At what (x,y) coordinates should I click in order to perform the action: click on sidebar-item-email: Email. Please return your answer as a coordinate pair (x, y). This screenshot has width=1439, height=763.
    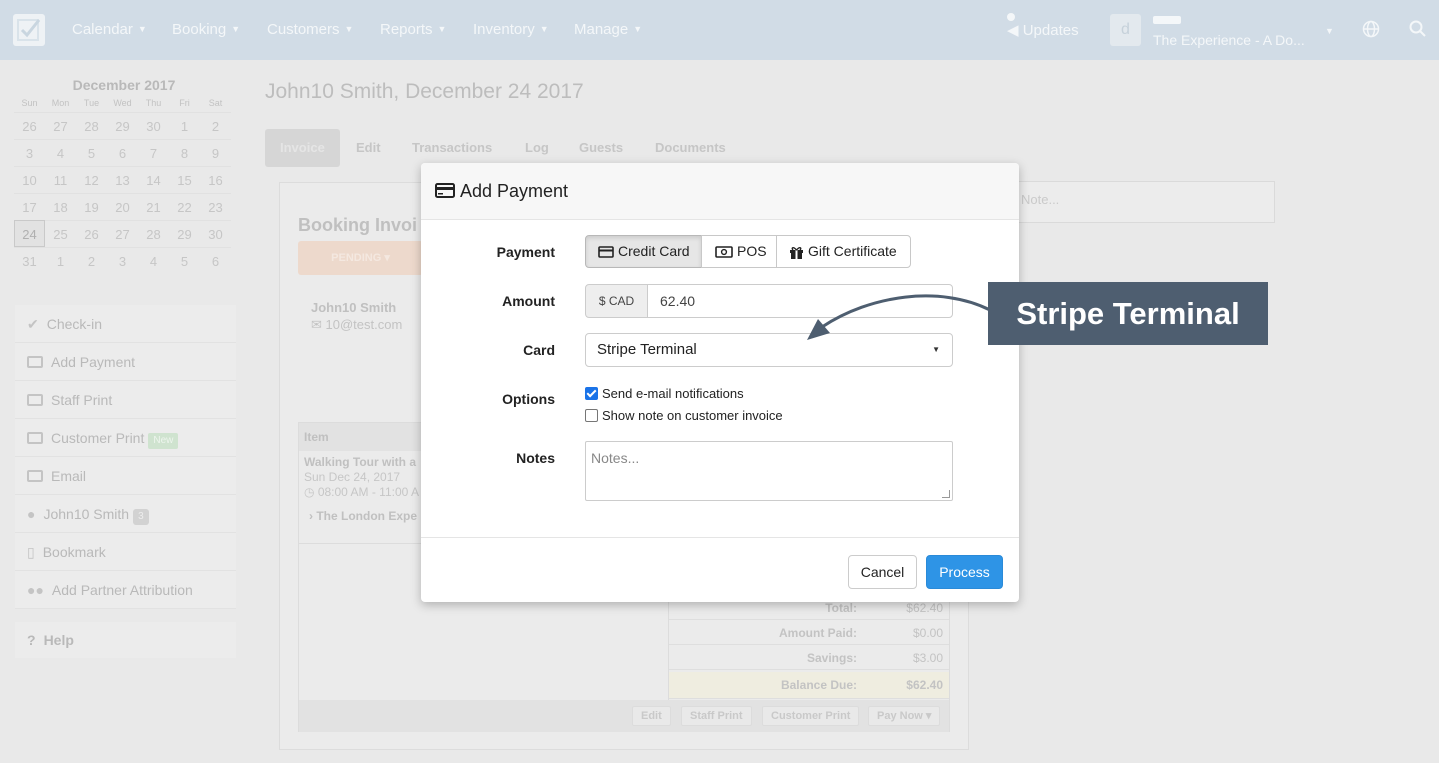
    Looking at the image, I should click on (125, 476).